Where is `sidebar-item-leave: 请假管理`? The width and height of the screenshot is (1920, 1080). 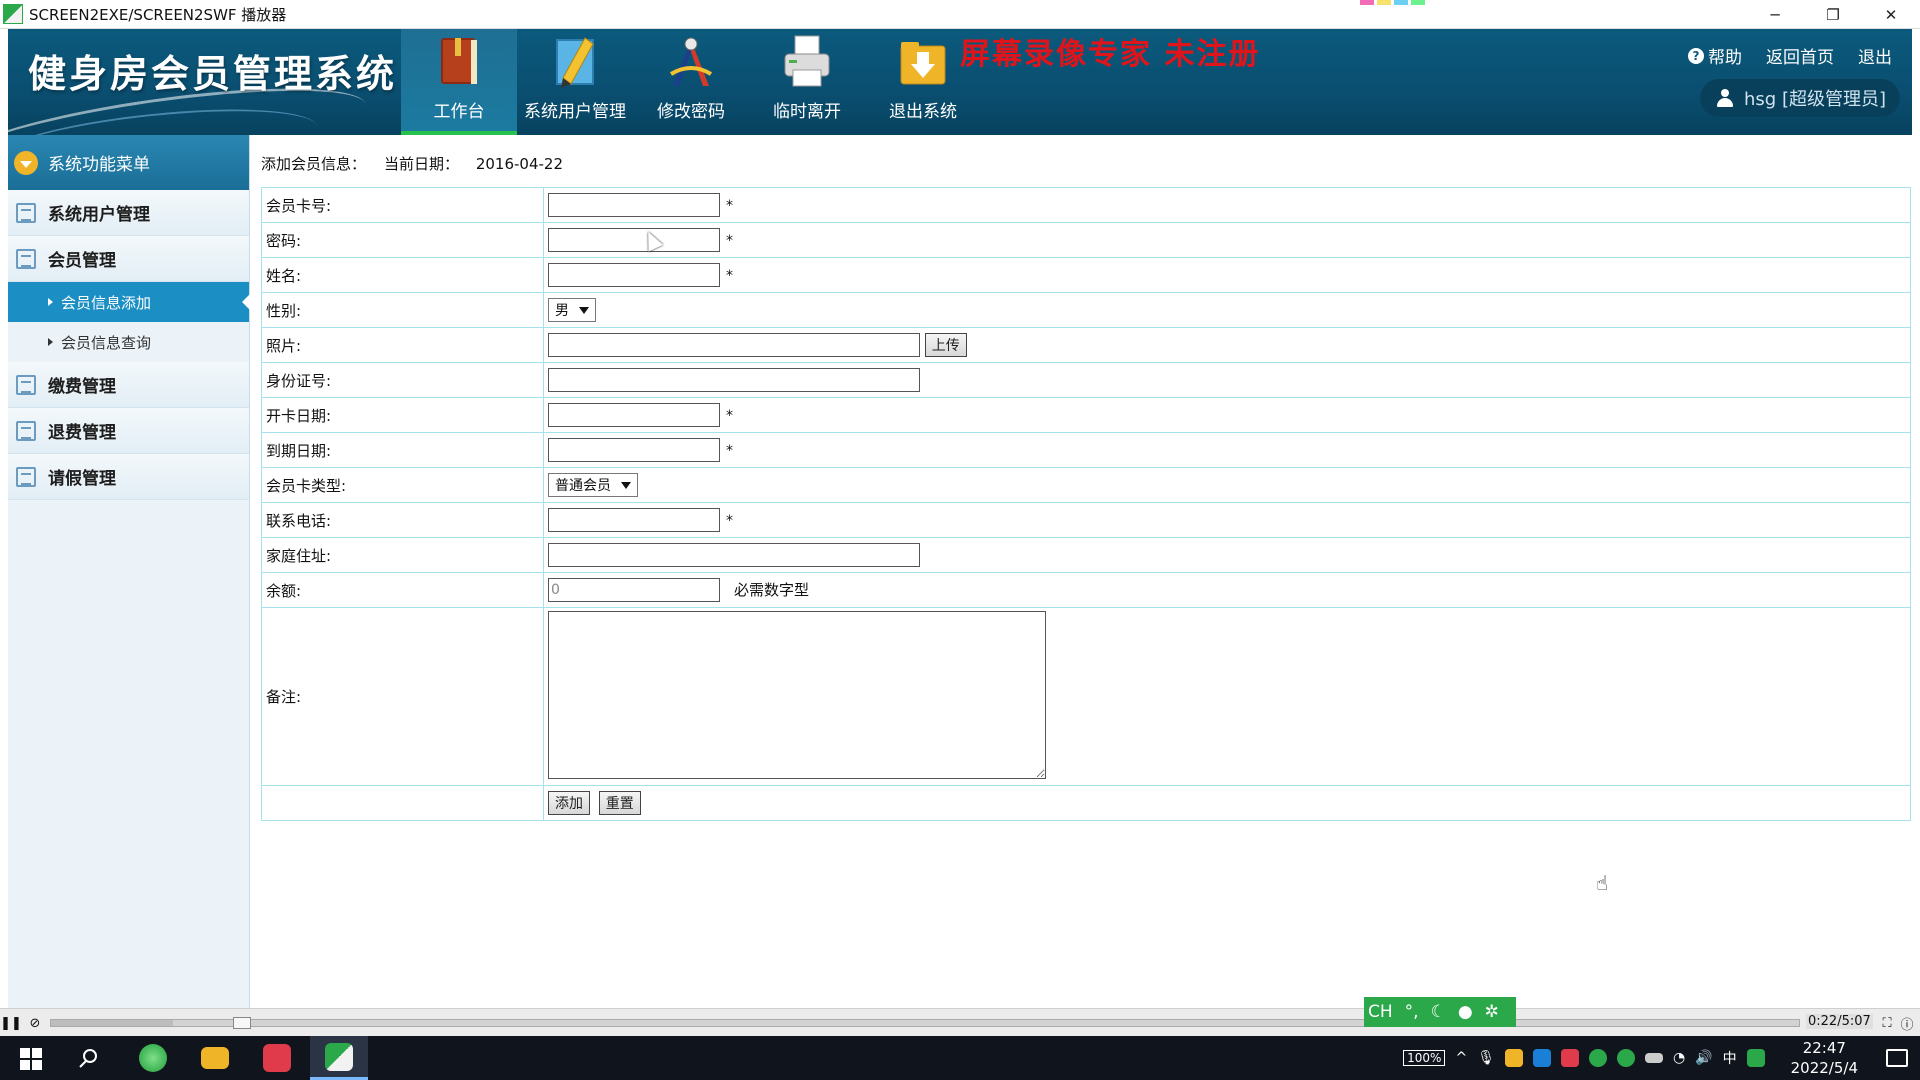
sidebar-item-leave: 请假管理 is located at coordinates (128, 477).